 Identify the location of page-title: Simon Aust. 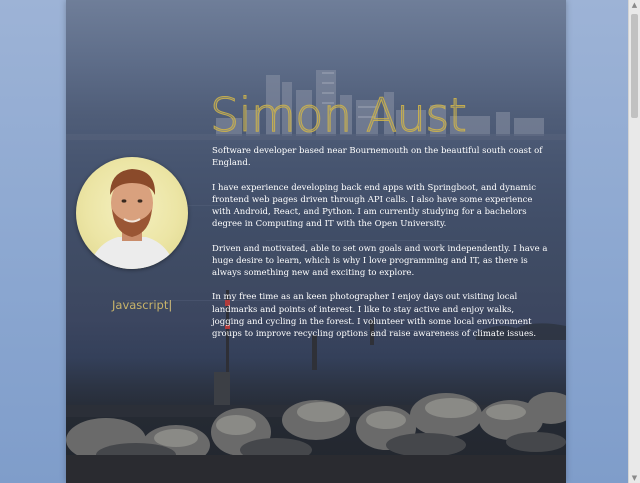
(338, 115).